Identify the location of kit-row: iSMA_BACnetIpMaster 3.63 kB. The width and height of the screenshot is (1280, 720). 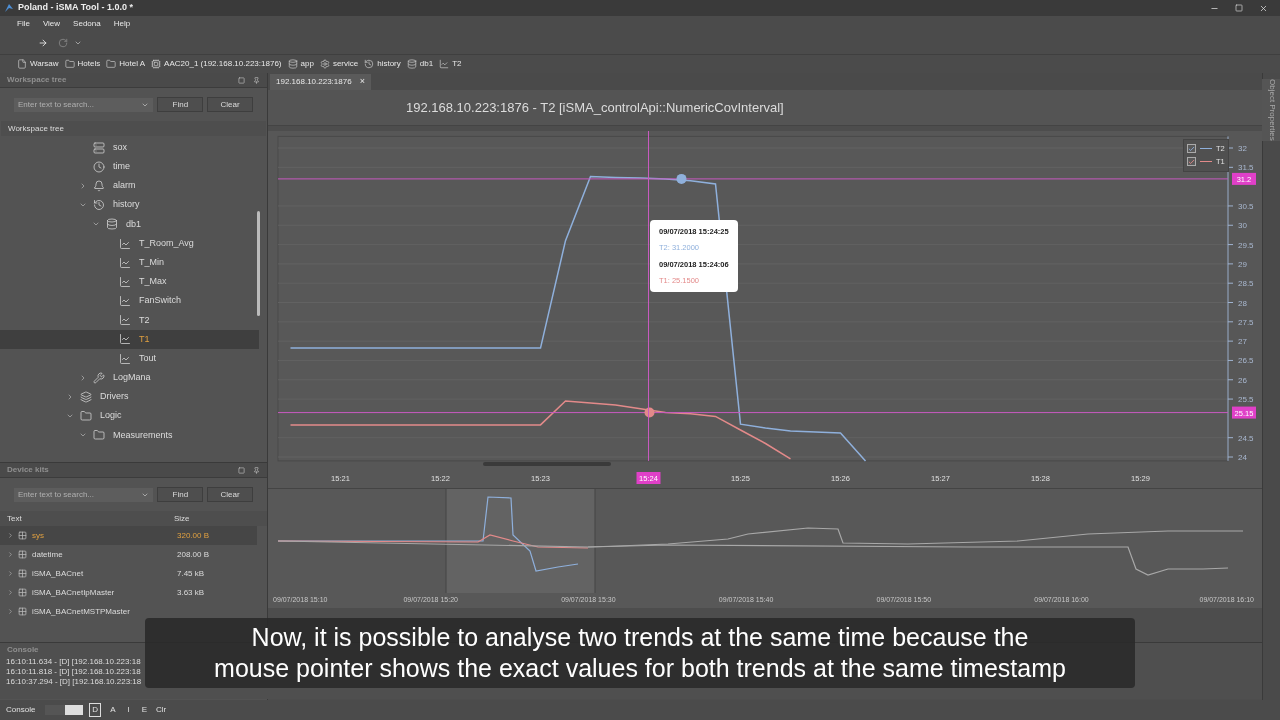
(128, 592).